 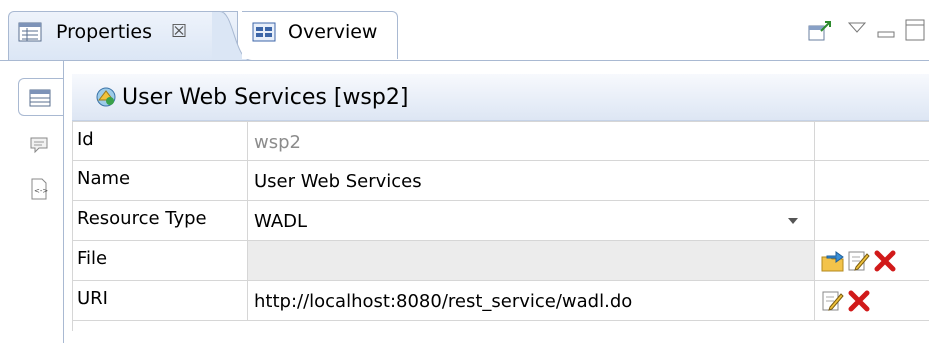 I want to click on vertical-tab-divider, so click(x=63, y=202).